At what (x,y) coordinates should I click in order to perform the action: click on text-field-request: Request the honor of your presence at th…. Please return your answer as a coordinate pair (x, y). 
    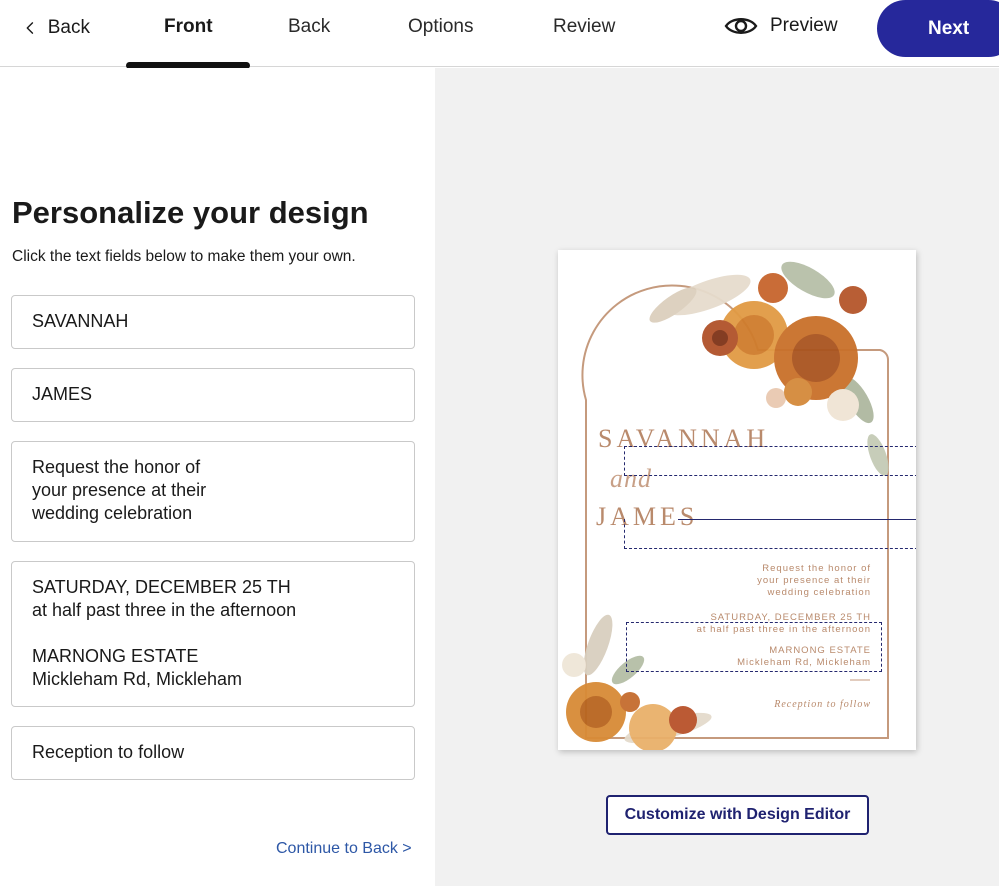
    Looking at the image, I should click on (213, 491).